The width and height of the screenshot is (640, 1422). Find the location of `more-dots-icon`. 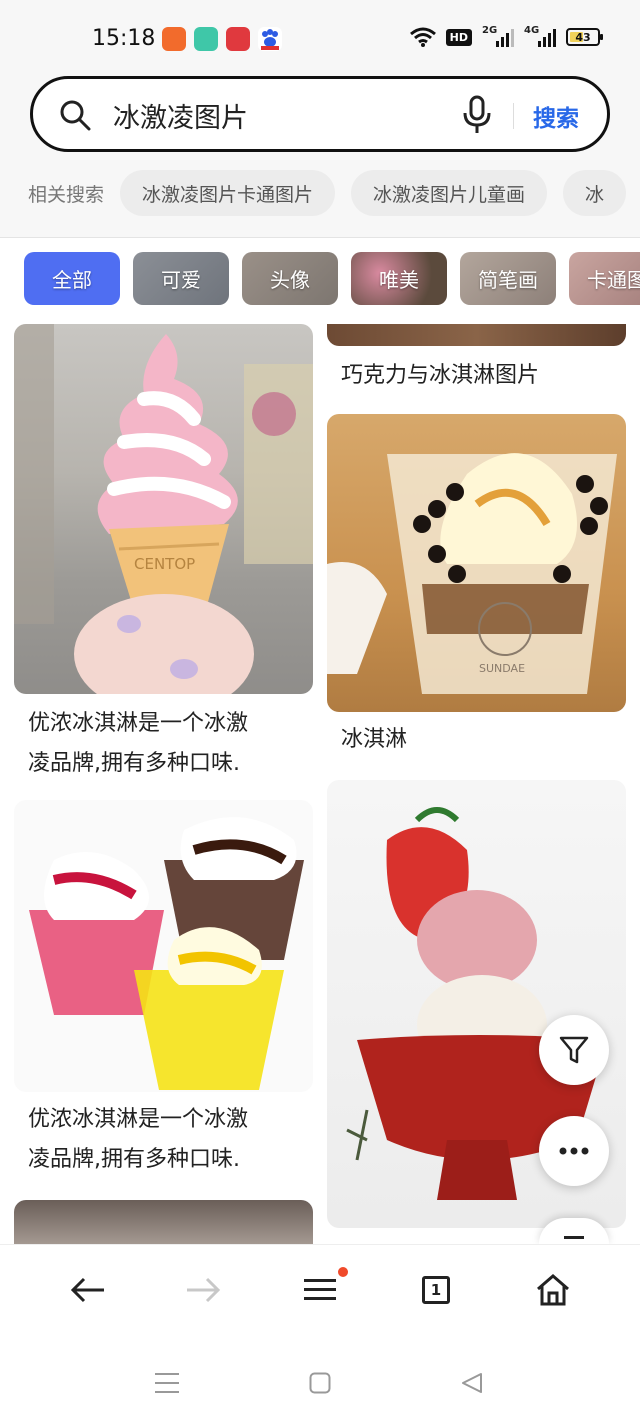

more-dots-icon is located at coordinates (574, 1151).